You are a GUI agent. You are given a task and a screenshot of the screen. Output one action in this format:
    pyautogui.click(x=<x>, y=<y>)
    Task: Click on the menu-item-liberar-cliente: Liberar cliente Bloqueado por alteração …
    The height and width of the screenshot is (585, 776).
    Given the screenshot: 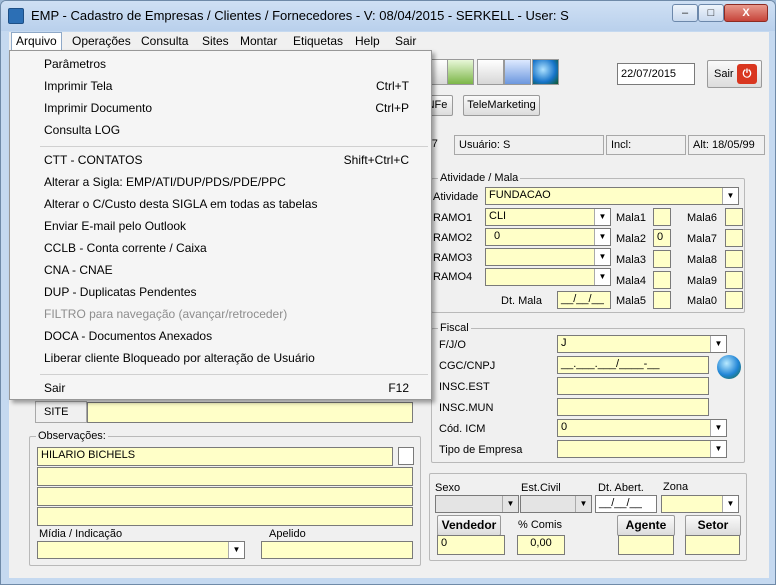 What is the action you would take?
    pyautogui.click(x=220, y=358)
    